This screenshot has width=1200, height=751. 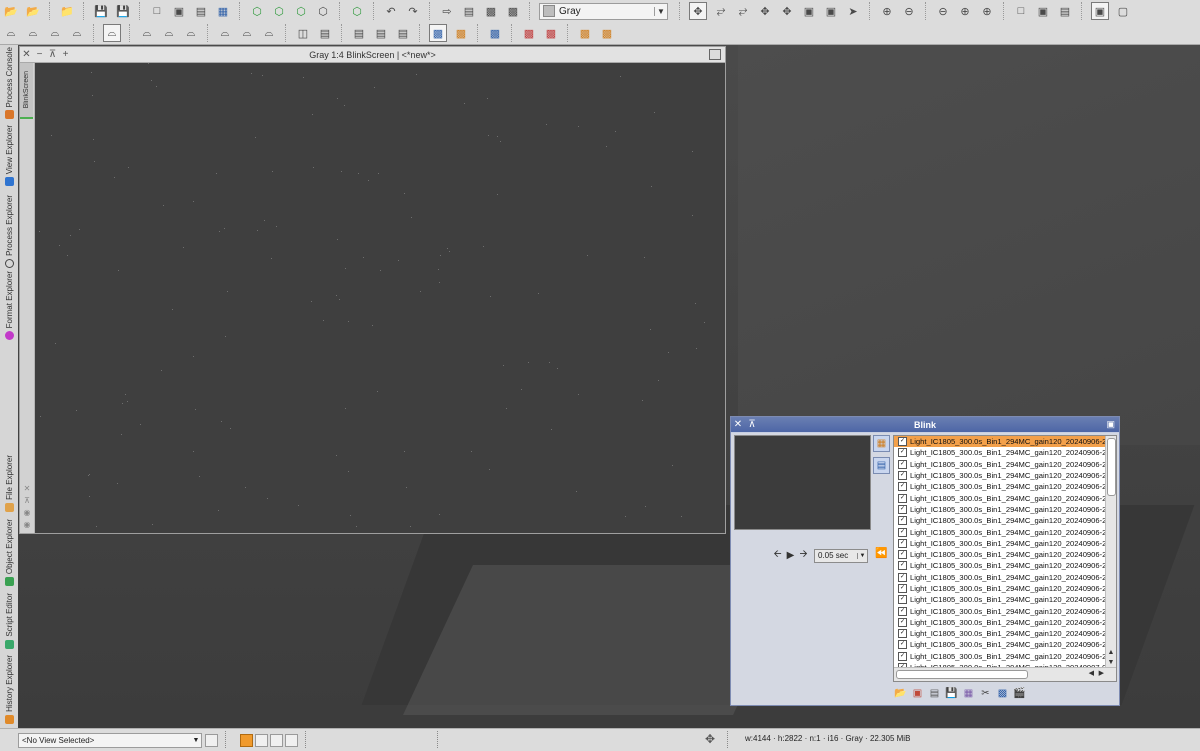 What do you see at coordinates (777, 555) in the screenshot?
I see `previous-frame-icon: 🡨` at bounding box center [777, 555].